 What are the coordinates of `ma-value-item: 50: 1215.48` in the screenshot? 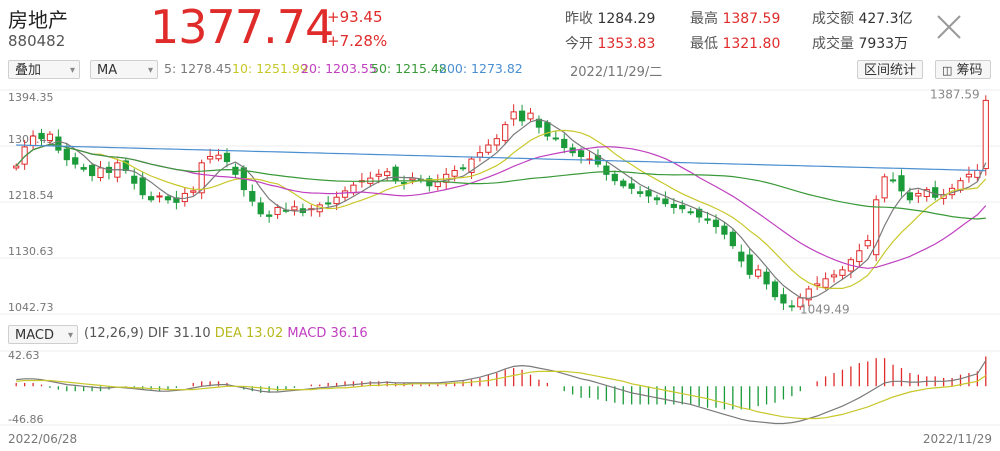 It's located at (409, 68).